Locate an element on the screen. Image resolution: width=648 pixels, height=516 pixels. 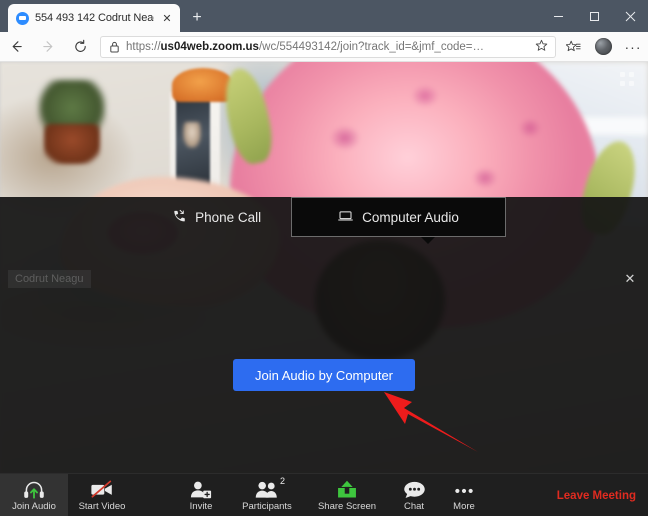
toolbar-more: More is located at coordinates (464, 495).